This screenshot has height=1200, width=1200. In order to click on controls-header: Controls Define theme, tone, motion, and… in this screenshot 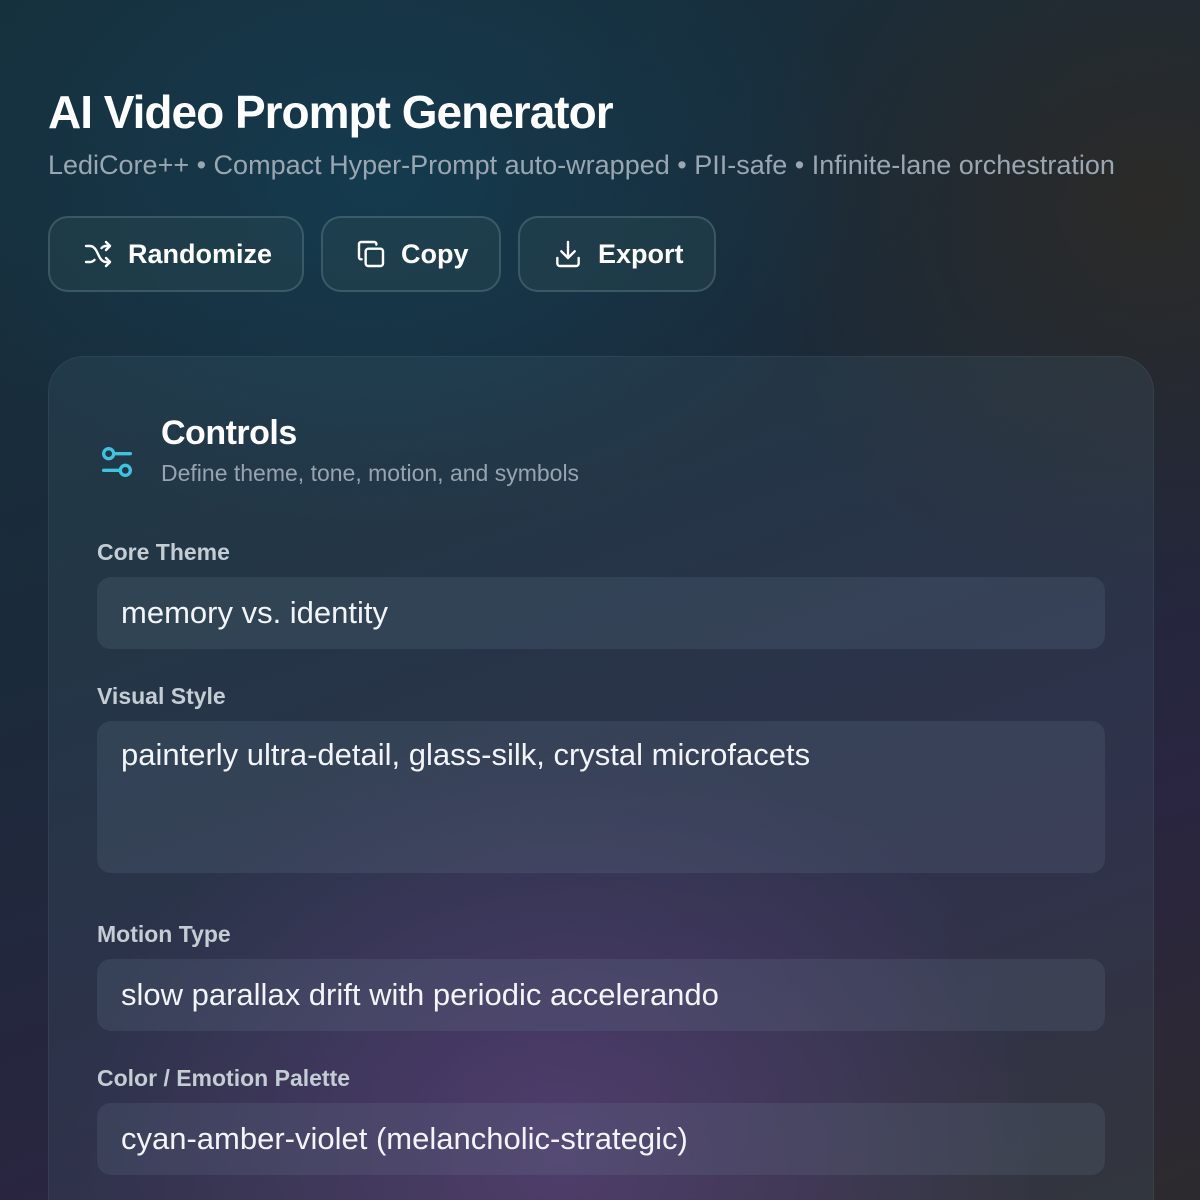, I will do `click(338, 451)`.